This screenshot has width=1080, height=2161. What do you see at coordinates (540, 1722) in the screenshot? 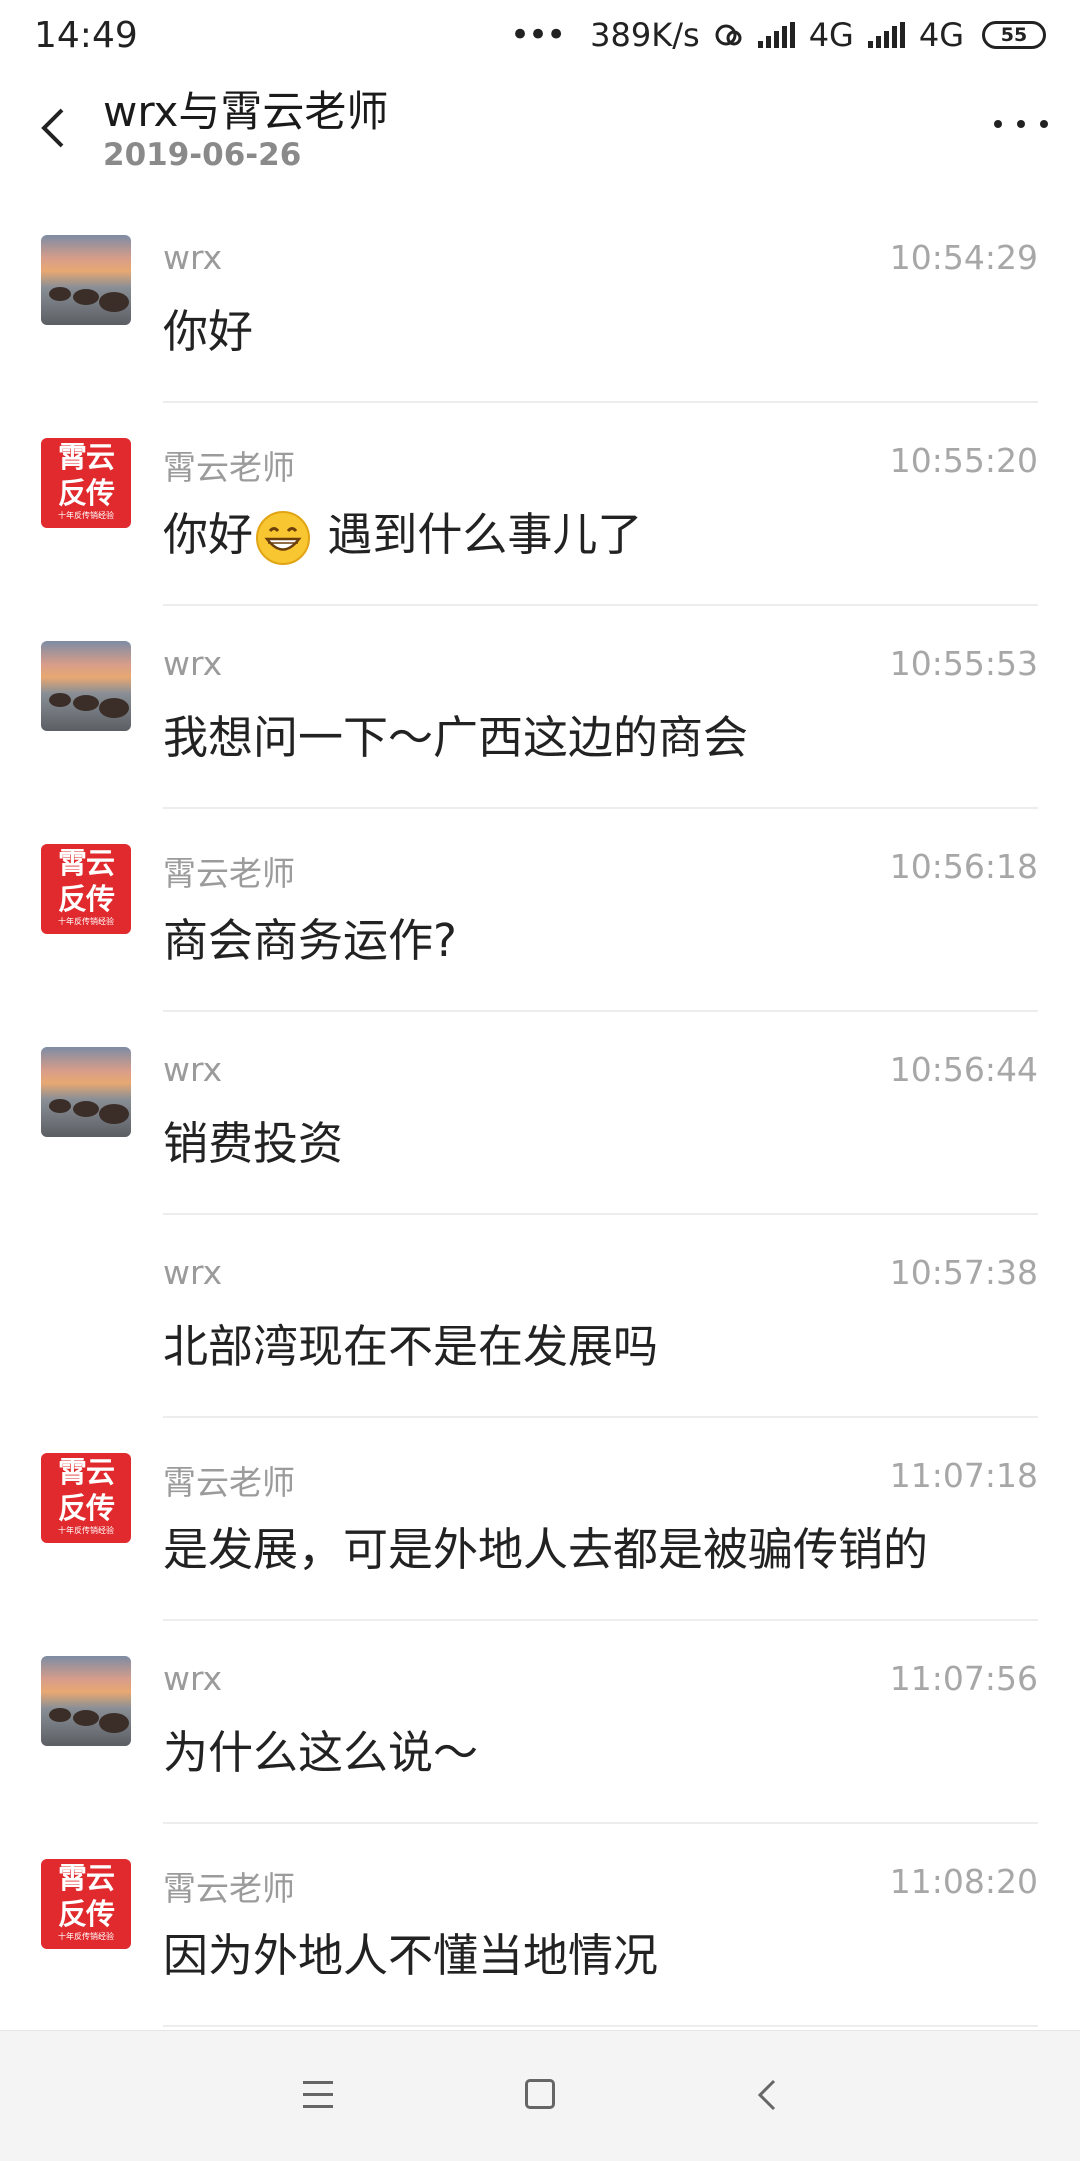
I see `message-item: wrx 11:07:56 为什么这么说～` at bounding box center [540, 1722].